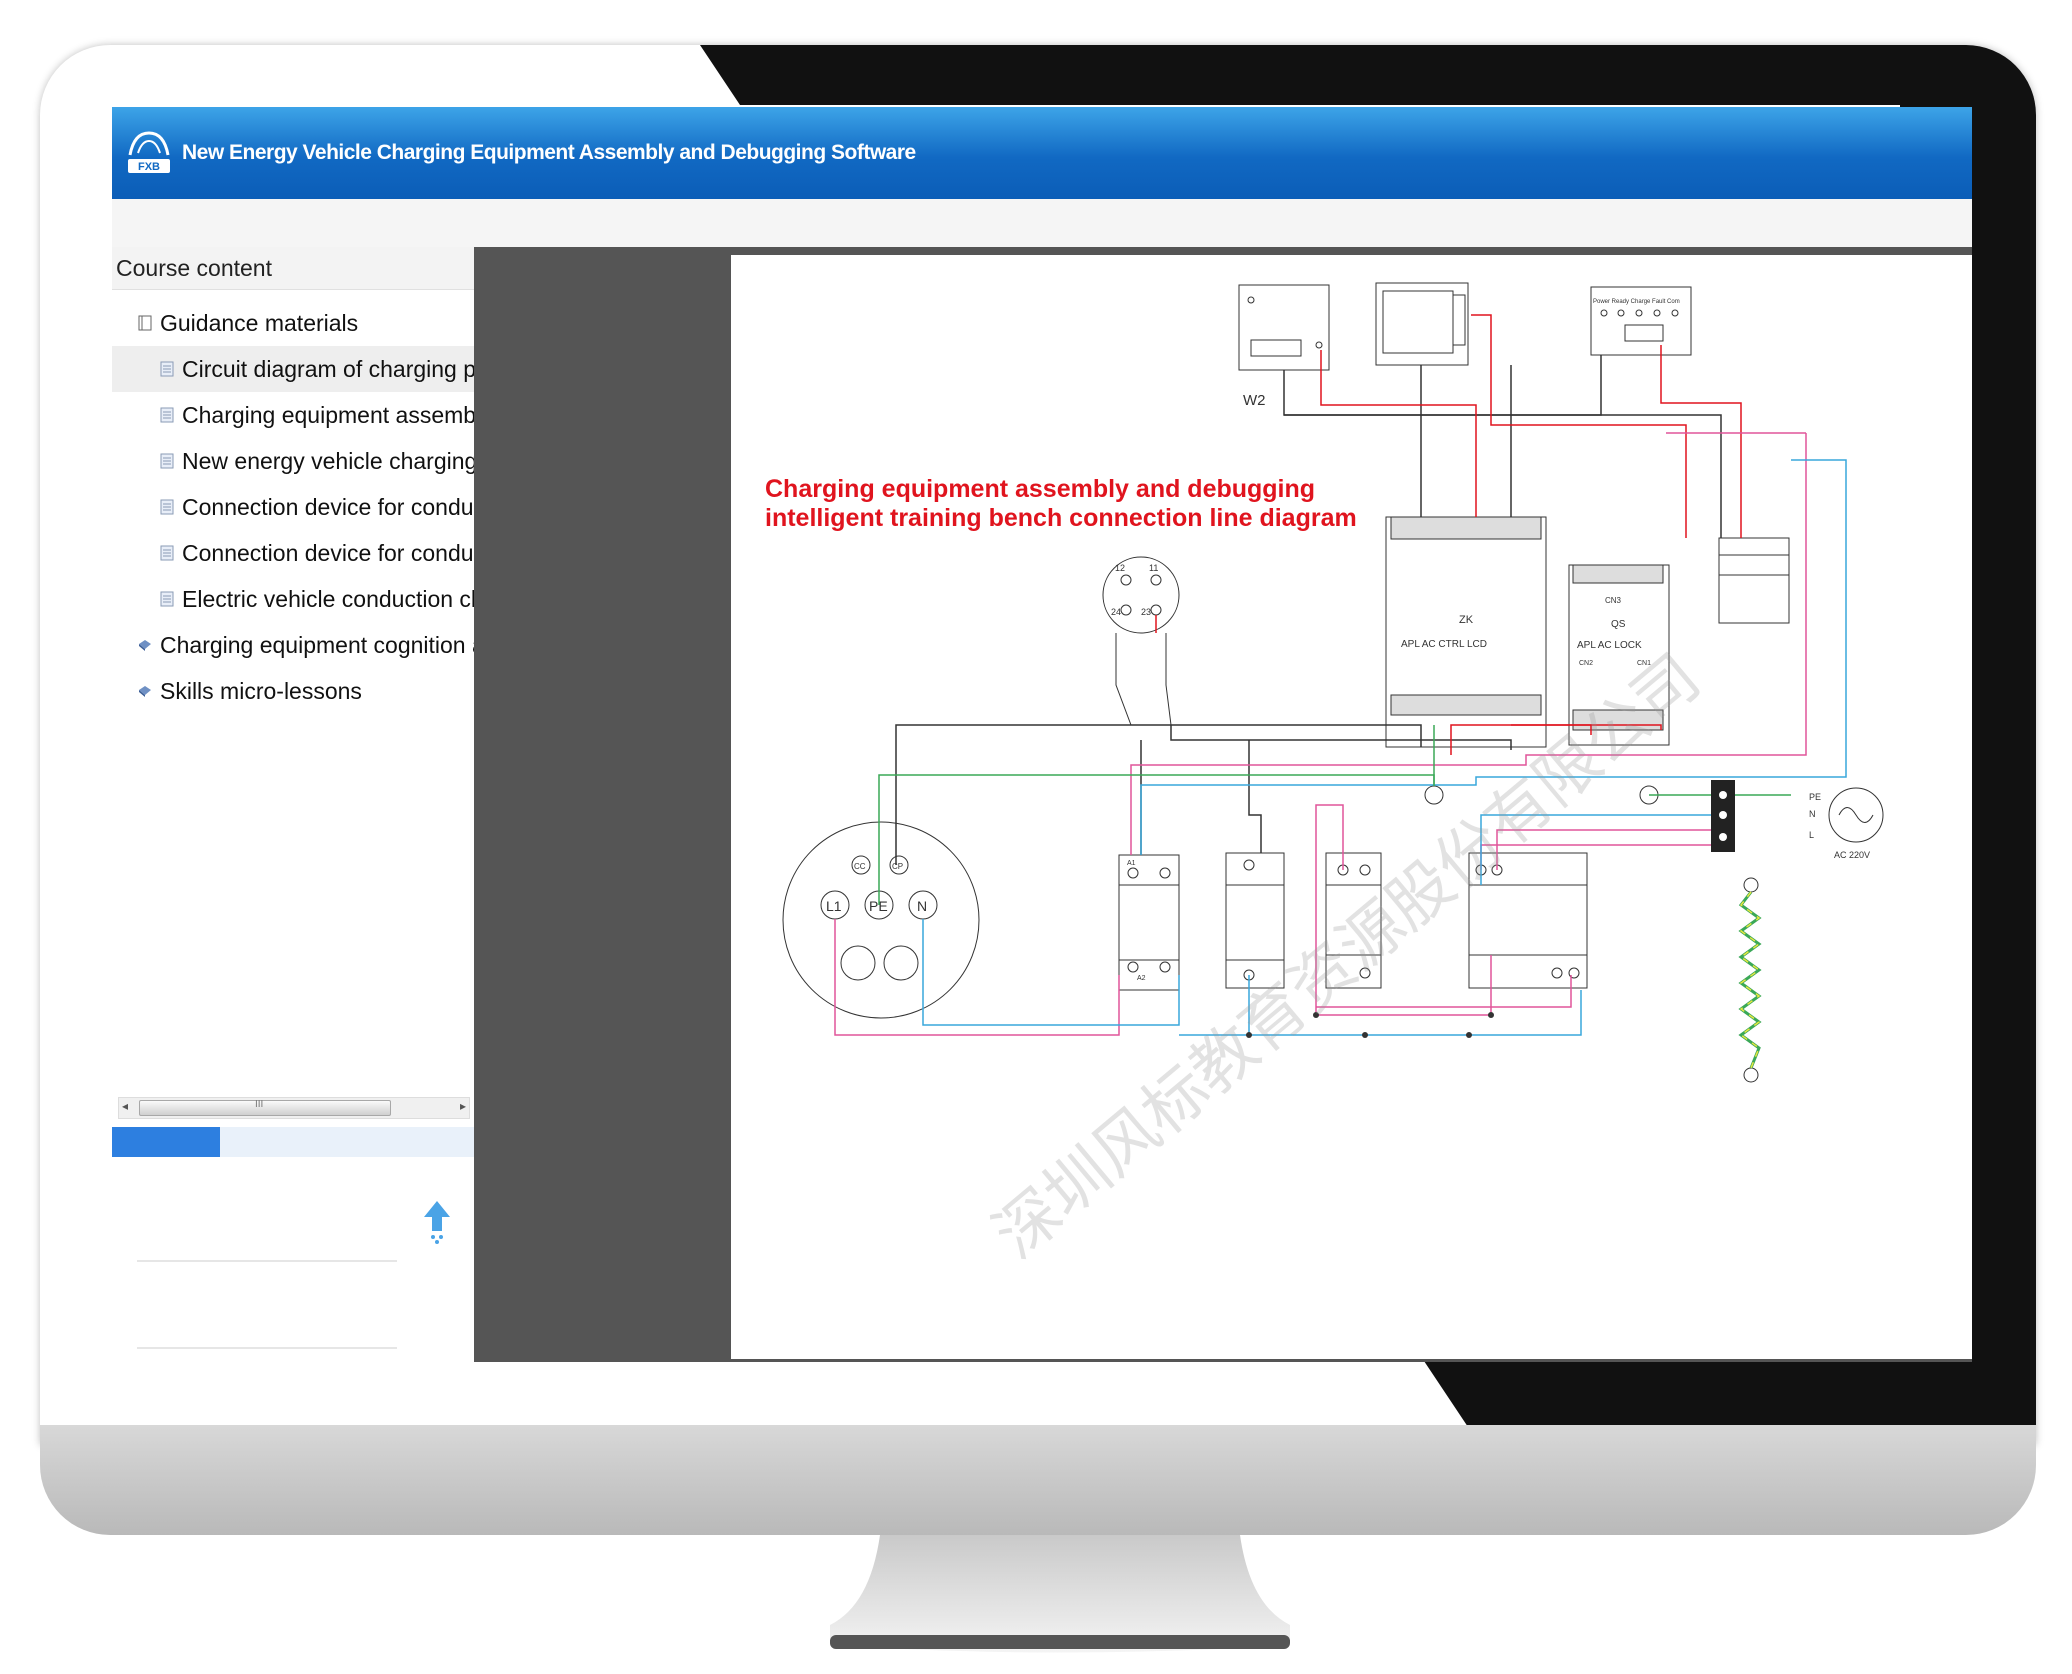 Image resolution: width=2072 pixels, height=1674 pixels. I want to click on contactor-a, so click(1149, 922).